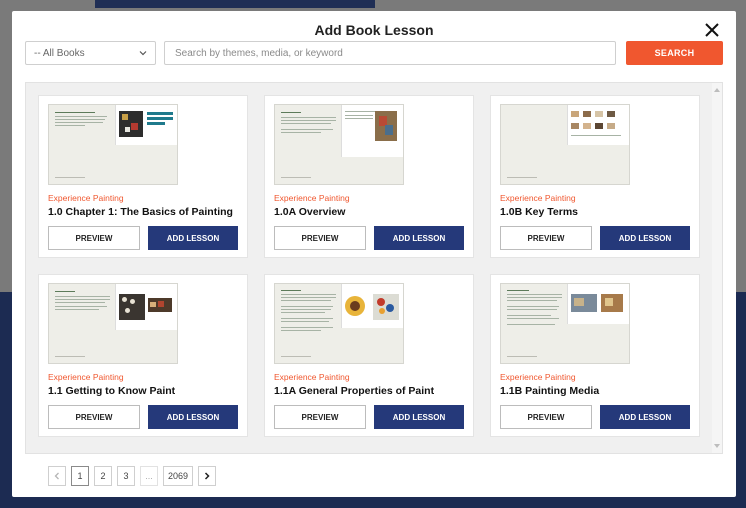  What do you see at coordinates (126, 476) in the screenshot?
I see `page-button-3: 3` at bounding box center [126, 476].